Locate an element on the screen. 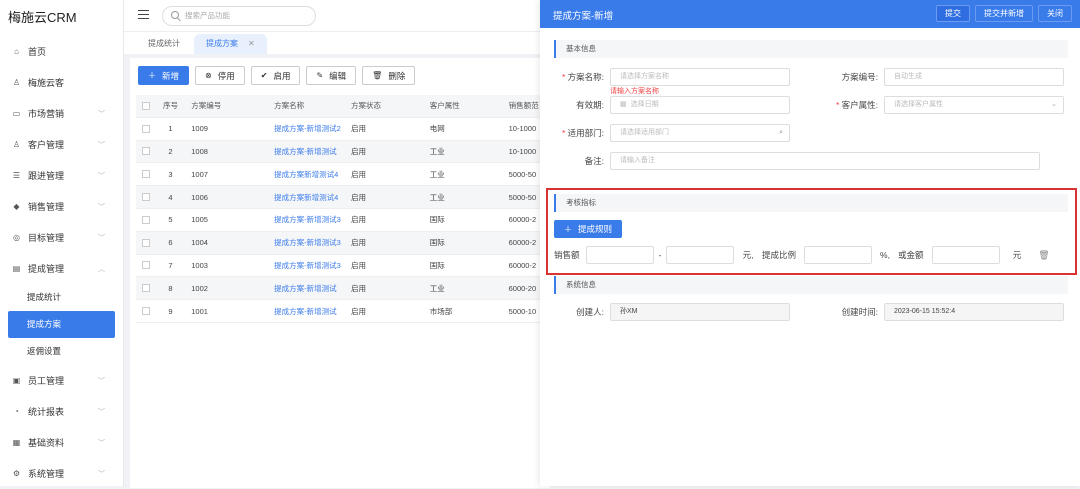 This screenshot has height=489, width=1080. sidebar-subitem-rebate: 返佣设置 is located at coordinates (61, 351).